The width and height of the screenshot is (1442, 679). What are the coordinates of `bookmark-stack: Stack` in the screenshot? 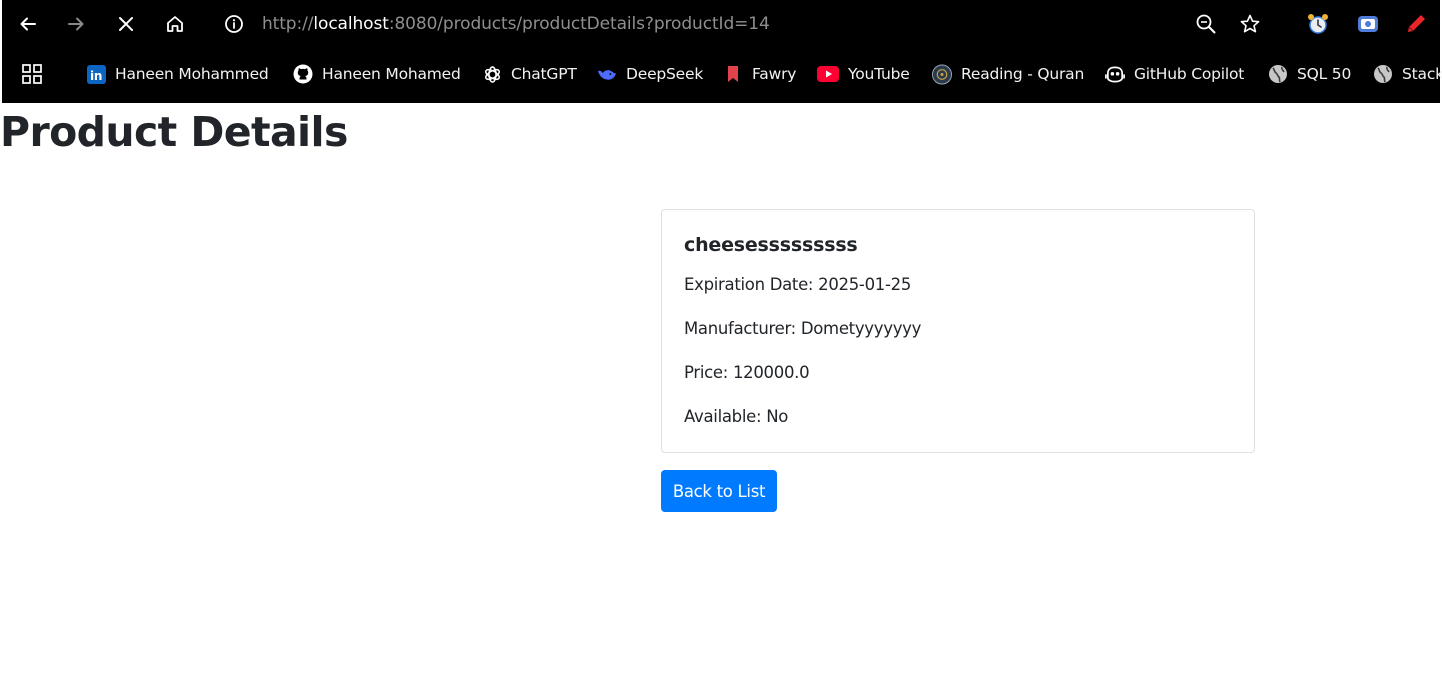 It's located at (1407, 74).